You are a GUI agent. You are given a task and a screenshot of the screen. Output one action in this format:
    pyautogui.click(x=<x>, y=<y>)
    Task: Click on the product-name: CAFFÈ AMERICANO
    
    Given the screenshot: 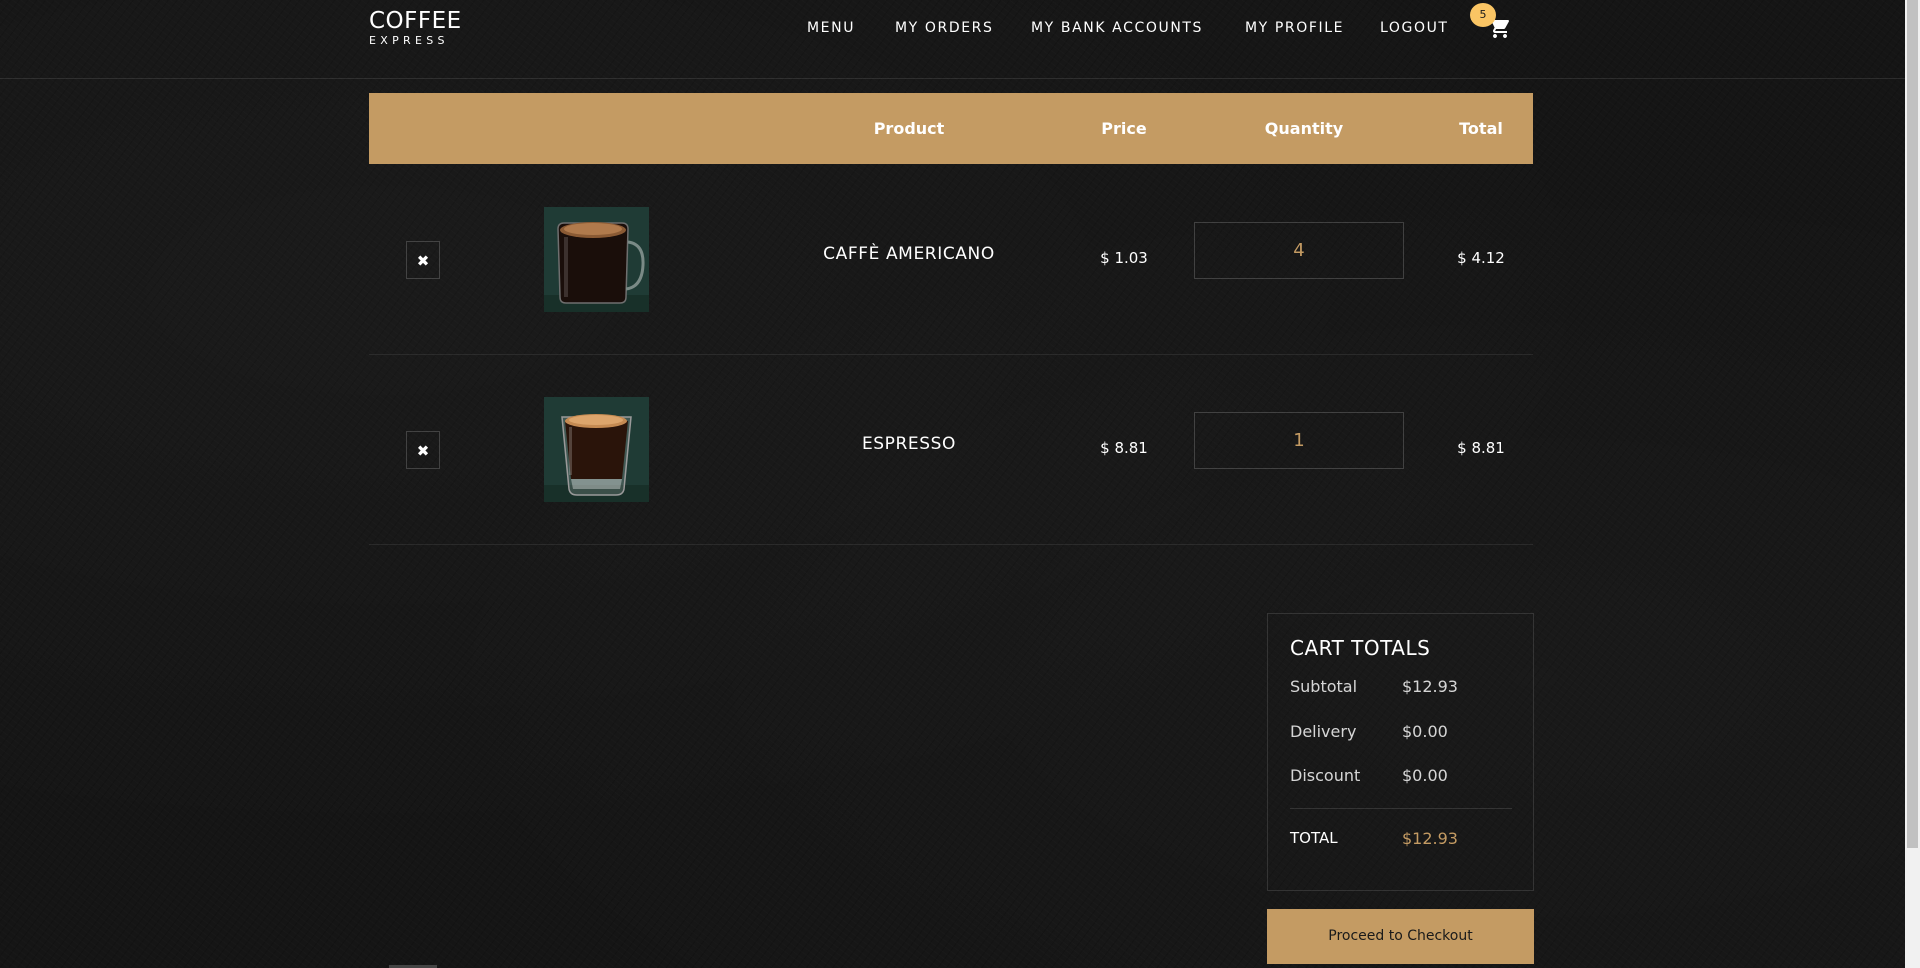 What is the action you would take?
    pyautogui.click(x=909, y=254)
    